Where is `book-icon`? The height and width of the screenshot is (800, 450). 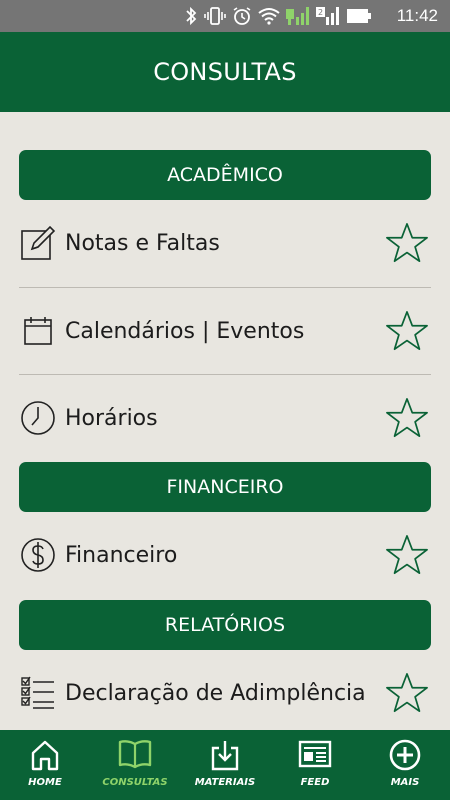 book-icon is located at coordinates (135, 754).